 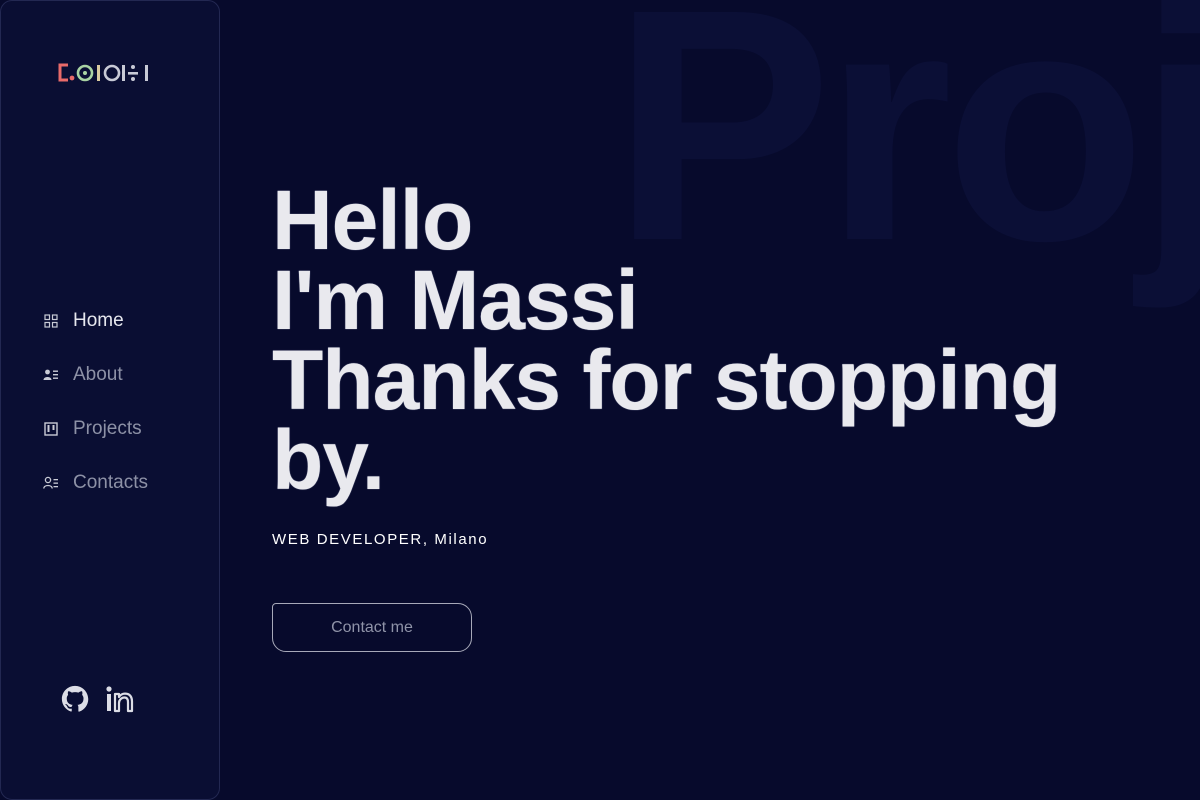 What do you see at coordinates (51, 321) in the screenshot?
I see `grid-icon` at bounding box center [51, 321].